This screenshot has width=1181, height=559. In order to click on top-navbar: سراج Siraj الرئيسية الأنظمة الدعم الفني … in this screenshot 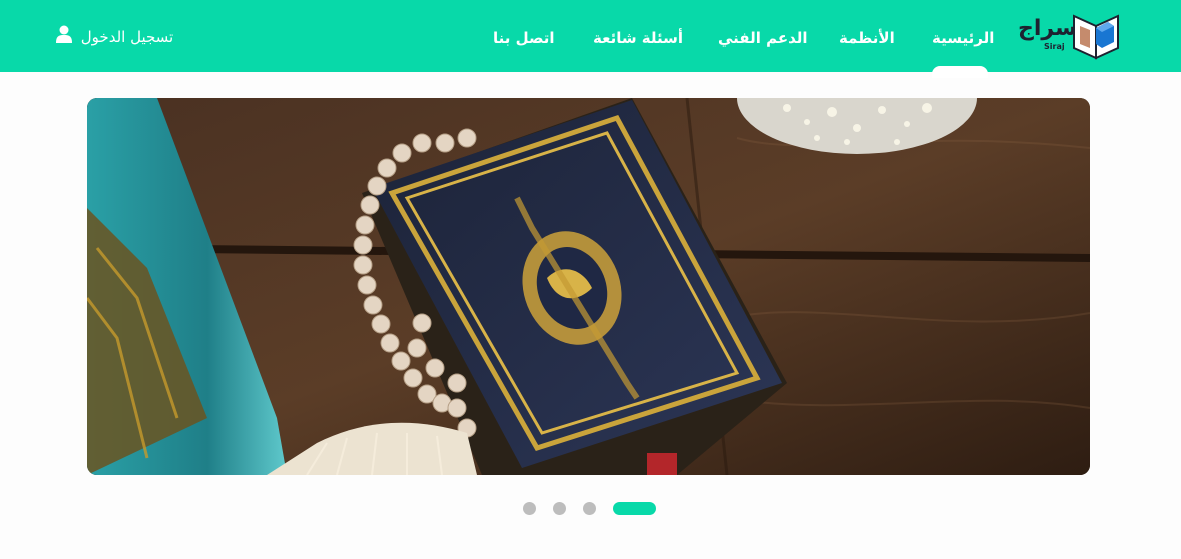, I will do `click(590, 36)`.